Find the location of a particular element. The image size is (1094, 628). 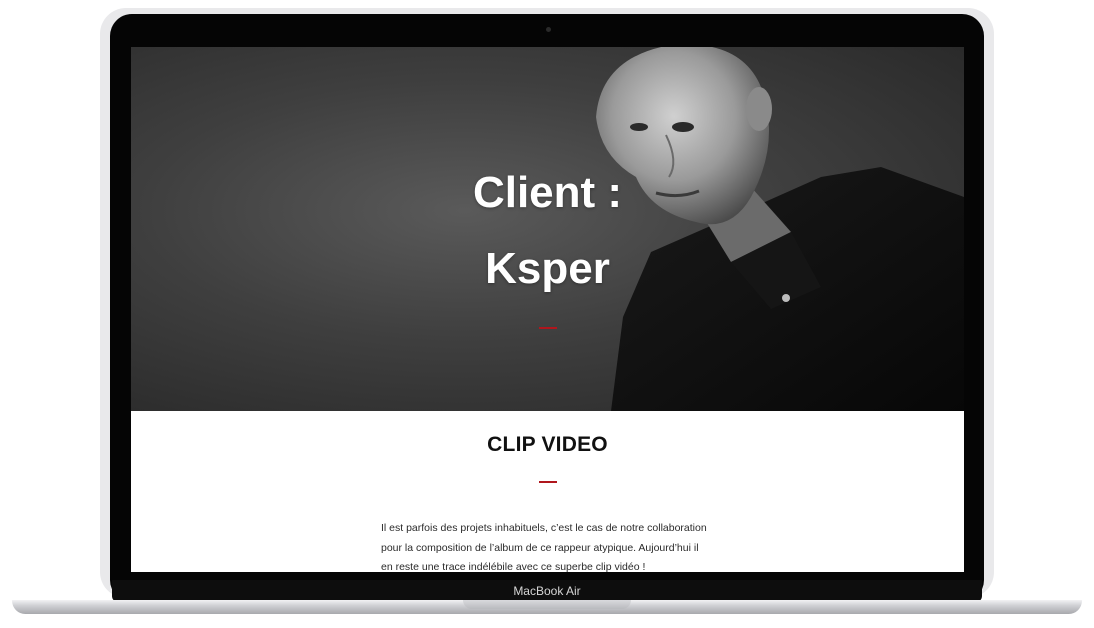

device-label: MacBook Air is located at coordinates (547, 591).